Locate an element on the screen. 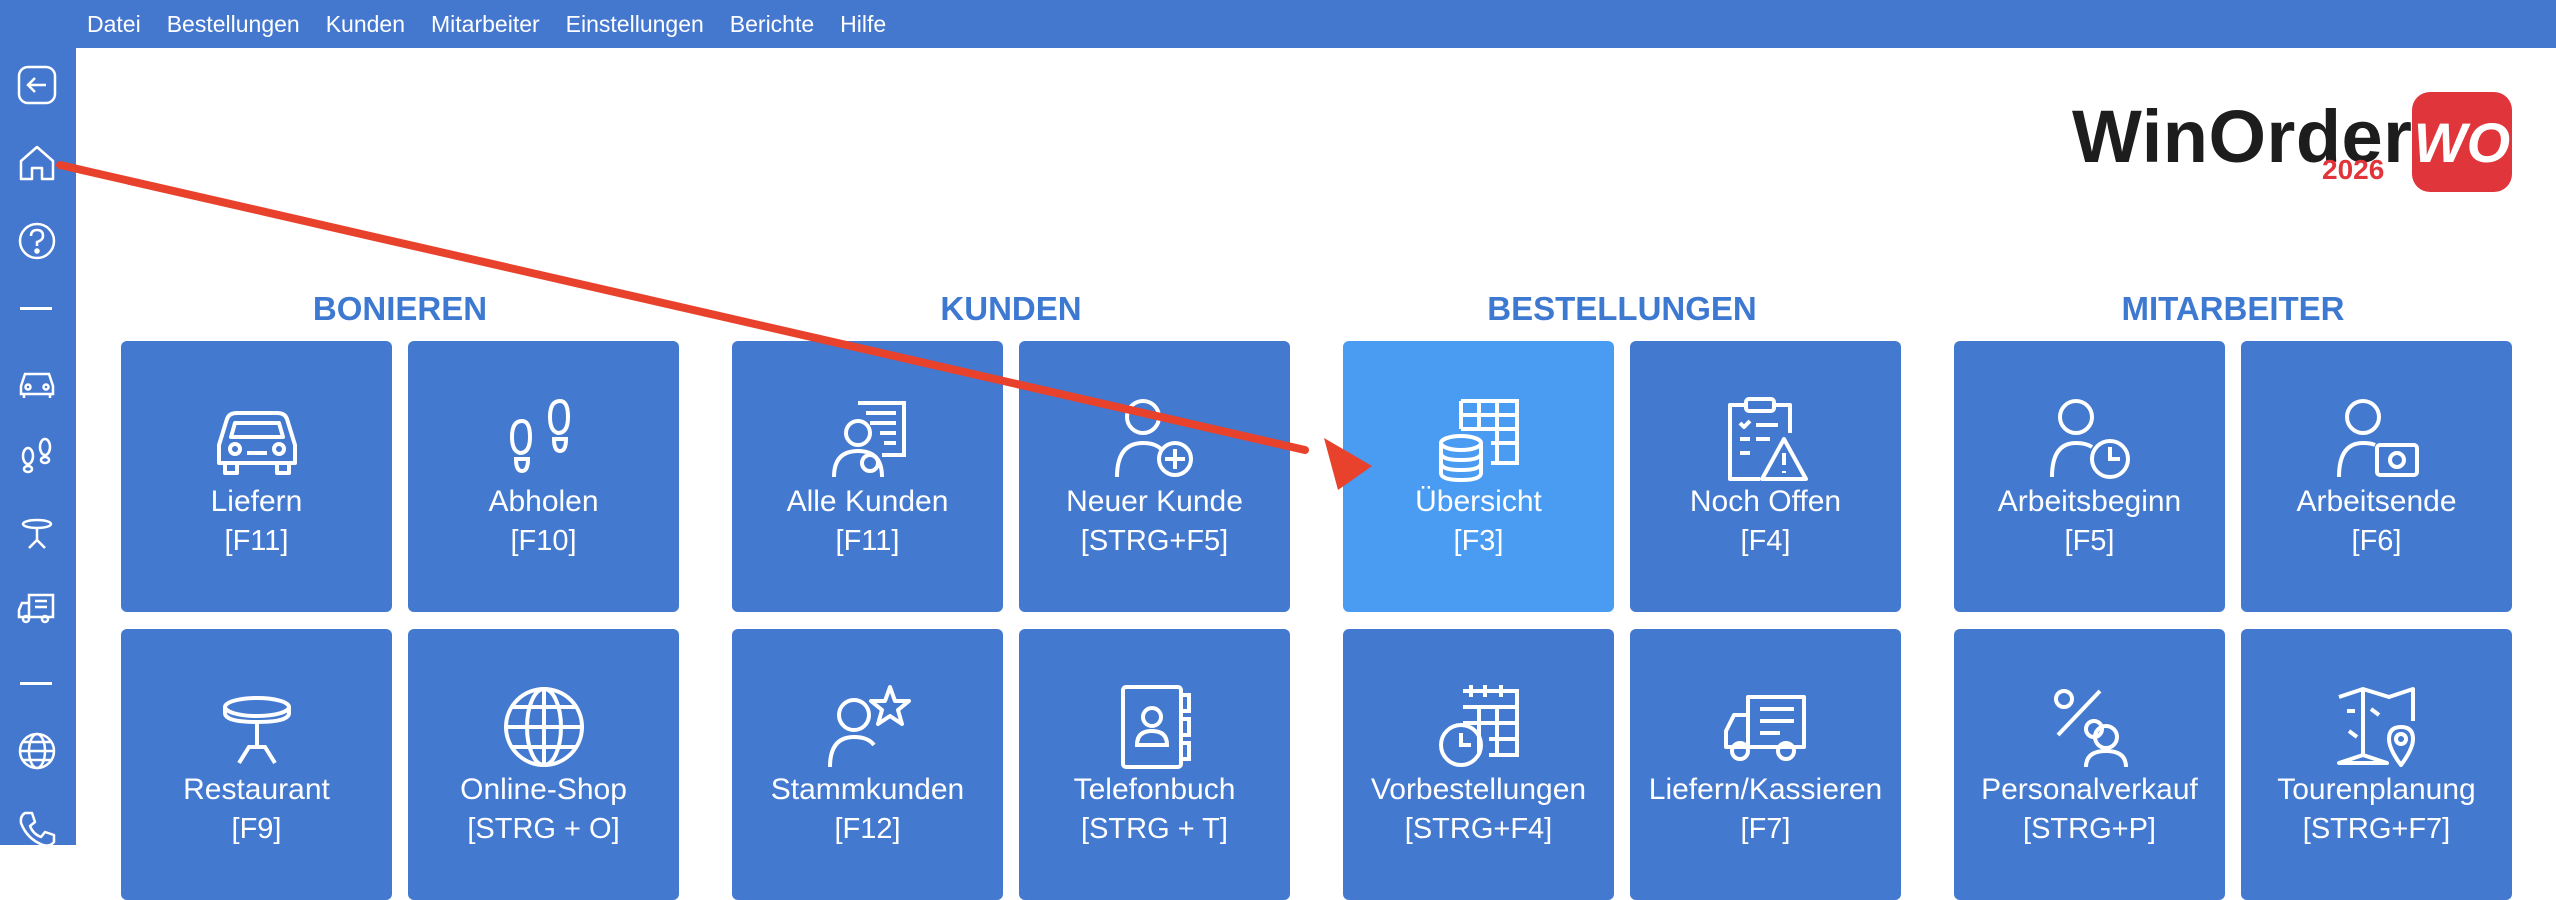 Image resolution: width=2556 pixels, height=900 pixels. sidebar-phone-button is located at coordinates (37, 829).